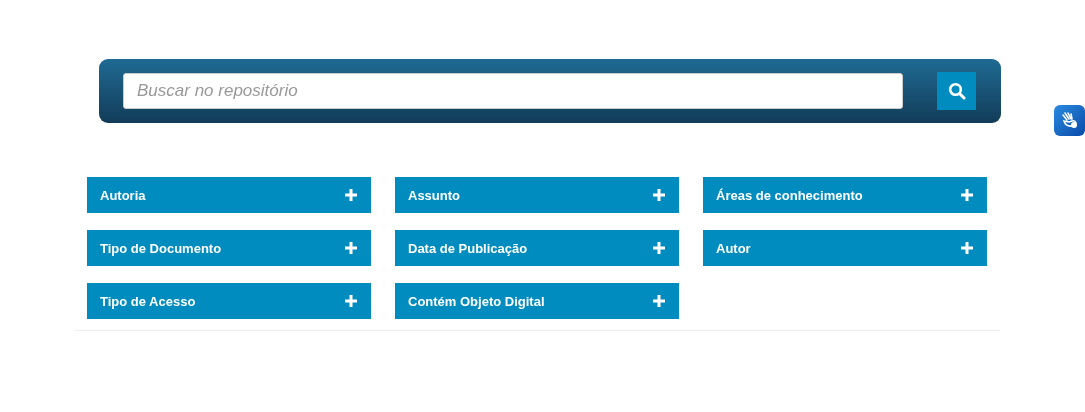 This screenshot has width=1085, height=412. I want to click on search-icon, so click(956, 91).